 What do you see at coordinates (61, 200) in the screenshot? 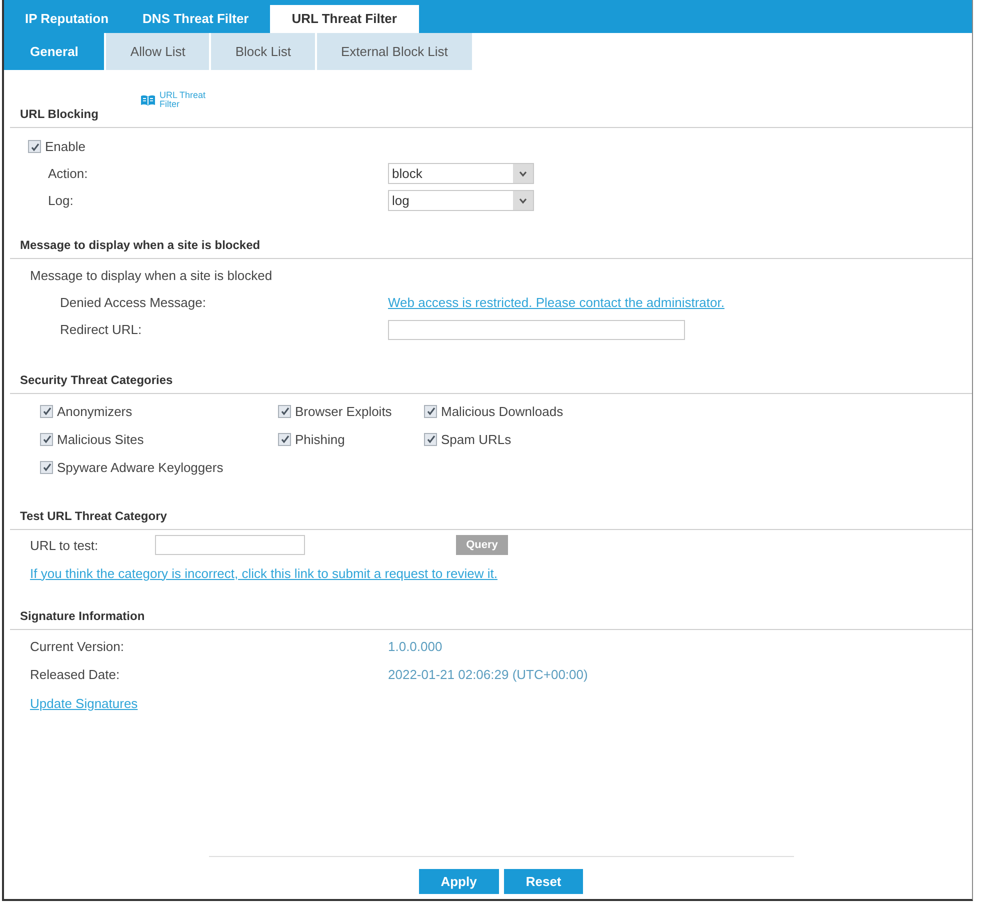
I see `field-label: Log:` at bounding box center [61, 200].